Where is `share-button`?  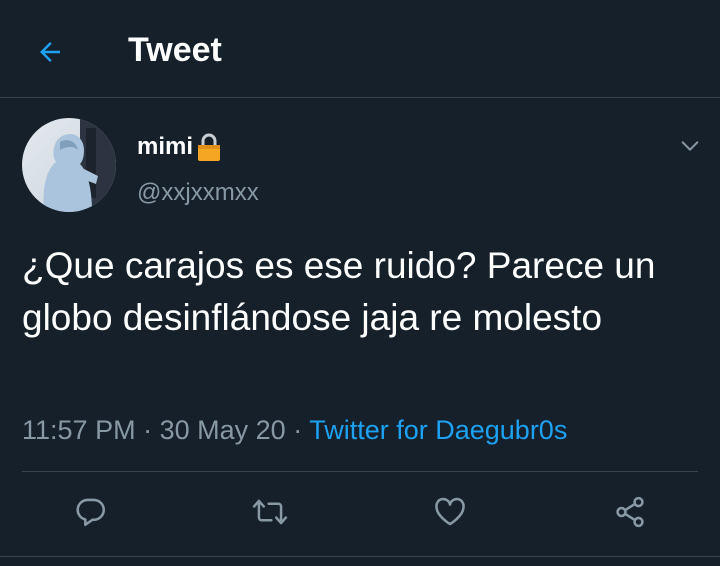
share-button is located at coordinates (630, 512).